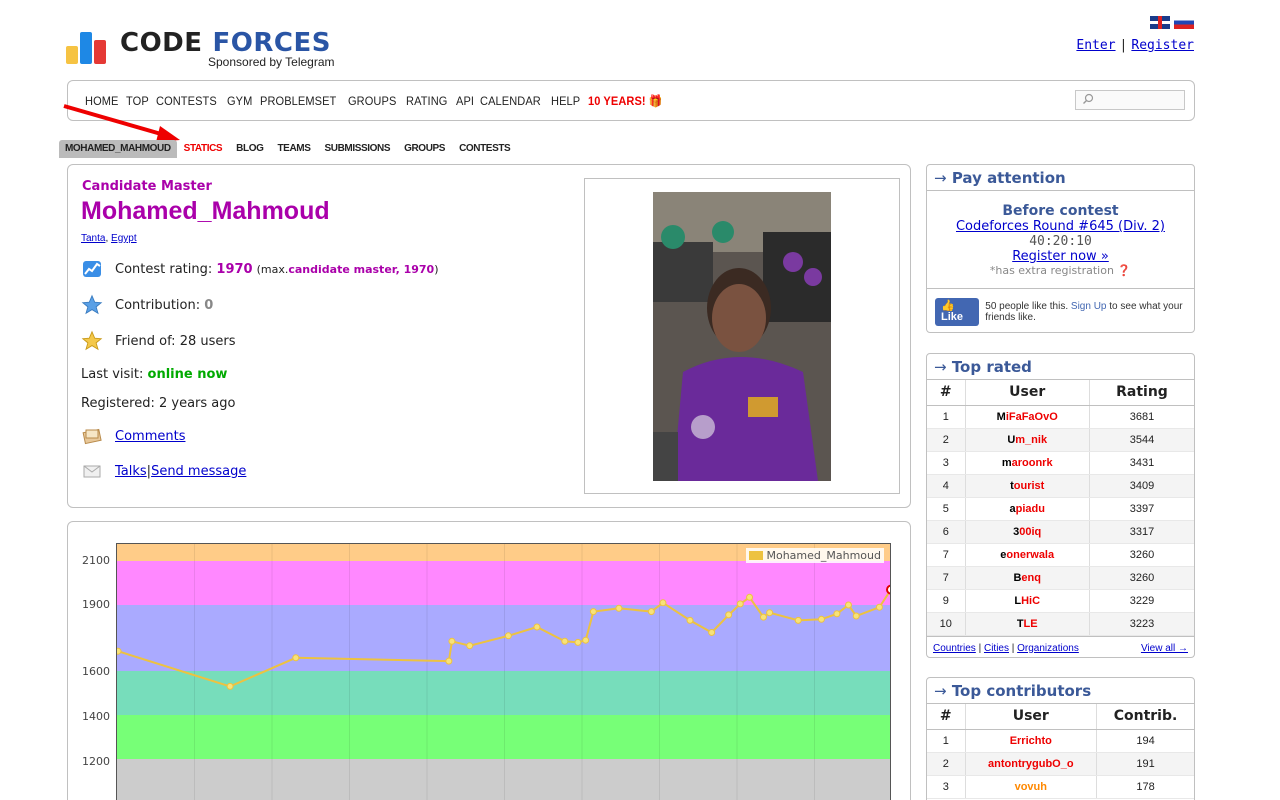 The height and width of the screenshot is (800, 1280). Describe the element at coordinates (211, 47) in the screenshot. I see `codeforces-logo: CODE FORCES Sponsored by Telegram` at that location.